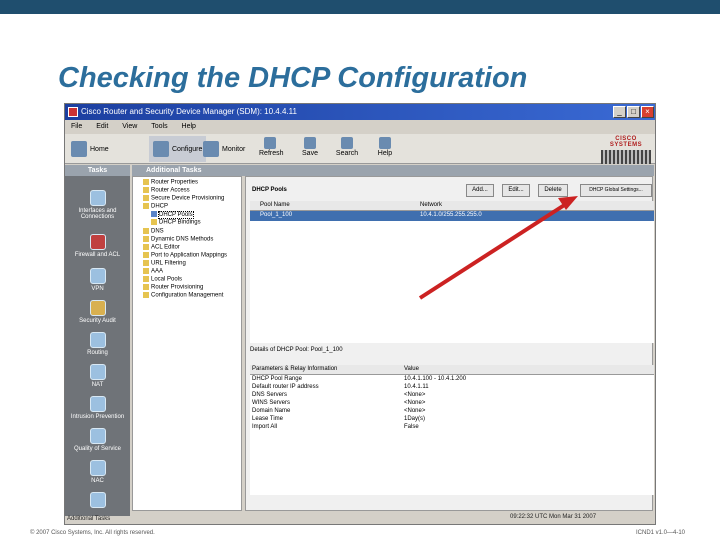  What do you see at coordinates (661, 533) in the screenshot?
I see `slide-number: ICND1 v1.0—4-10` at bounding box center [661, 533].